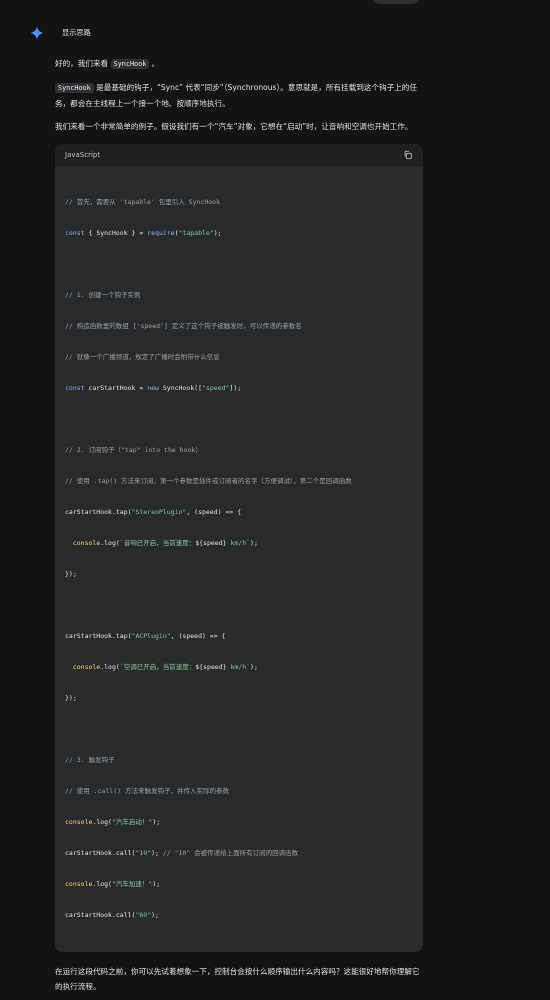 Image resolution: width=550 pixels, height=1000 pixels. Describe the element at coordinates (230, 853) in the screenshot. I see `code-token: // "10" 会被传递给上面所有订阅的回调函数` at that location.